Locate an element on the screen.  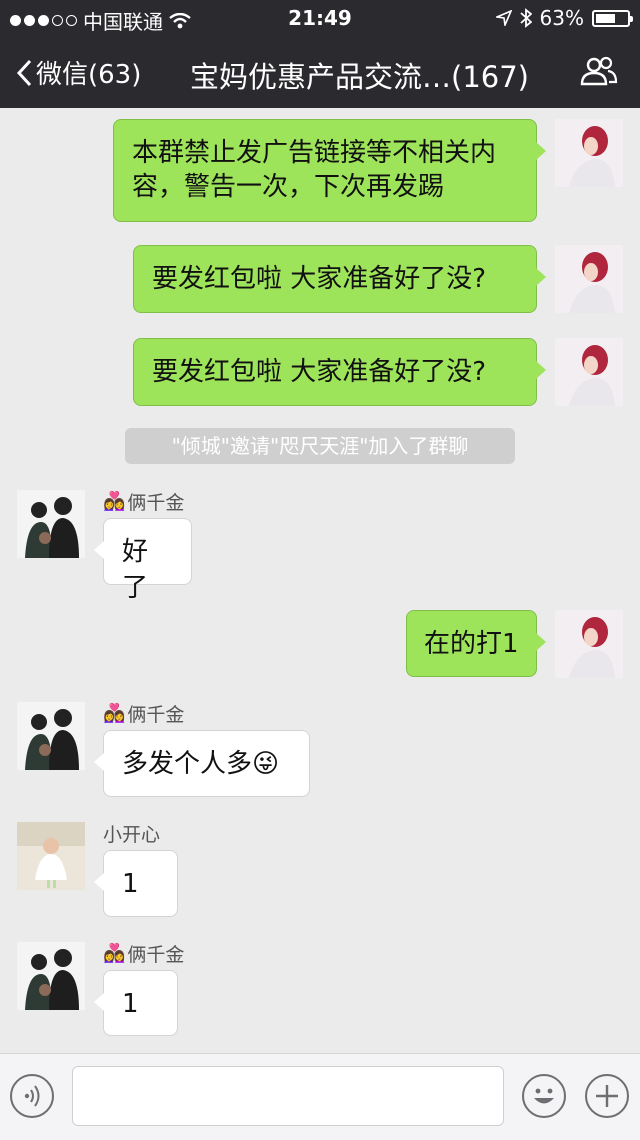
message-input is located at coordinates (288, 1096).